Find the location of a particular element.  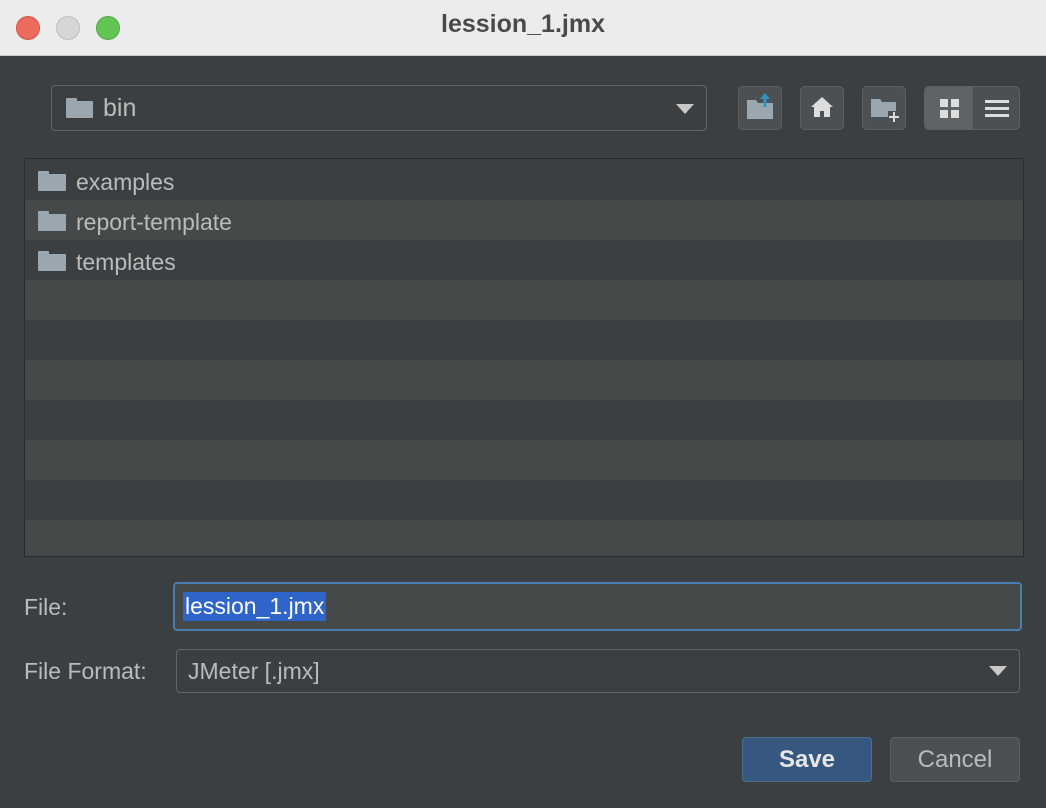

window-title: lession_1.jmx is located at coordinates (523, 24).